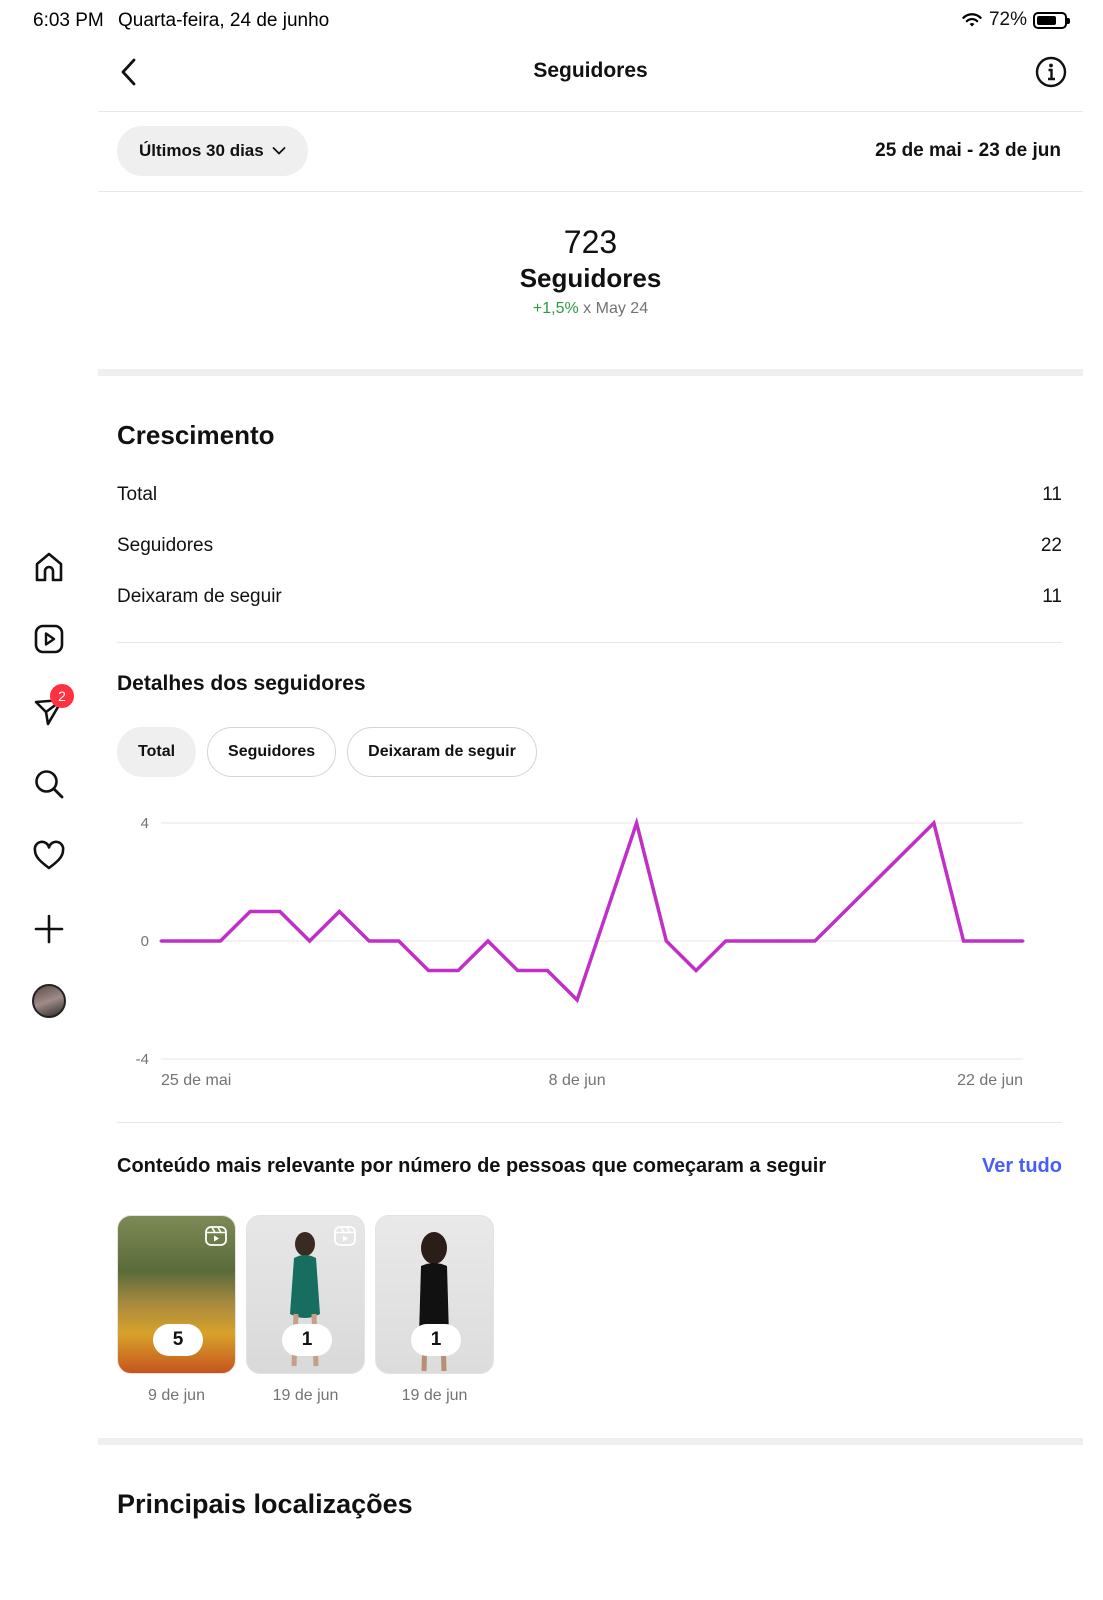  I want to click on stat-label: Seguidores, so click(165, 545).